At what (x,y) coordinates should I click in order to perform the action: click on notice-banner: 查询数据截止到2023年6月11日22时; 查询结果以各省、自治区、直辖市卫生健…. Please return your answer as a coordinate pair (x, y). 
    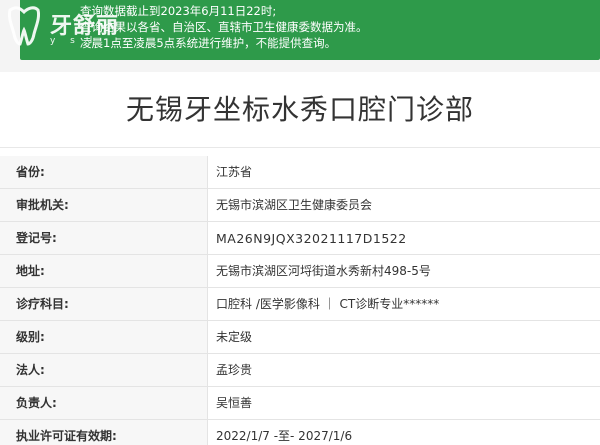
    Looking at the image, I should click on (310, 30).